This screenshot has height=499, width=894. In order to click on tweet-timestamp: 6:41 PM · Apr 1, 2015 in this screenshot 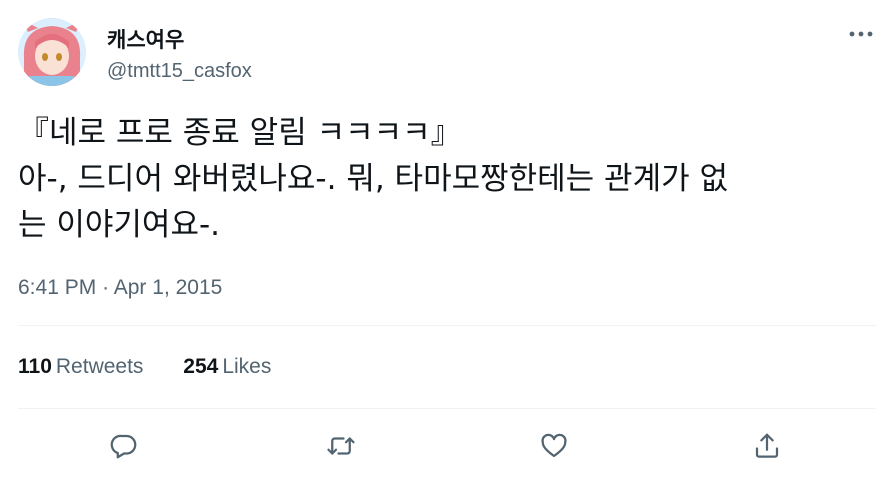, I will do `click(120, 288)`.